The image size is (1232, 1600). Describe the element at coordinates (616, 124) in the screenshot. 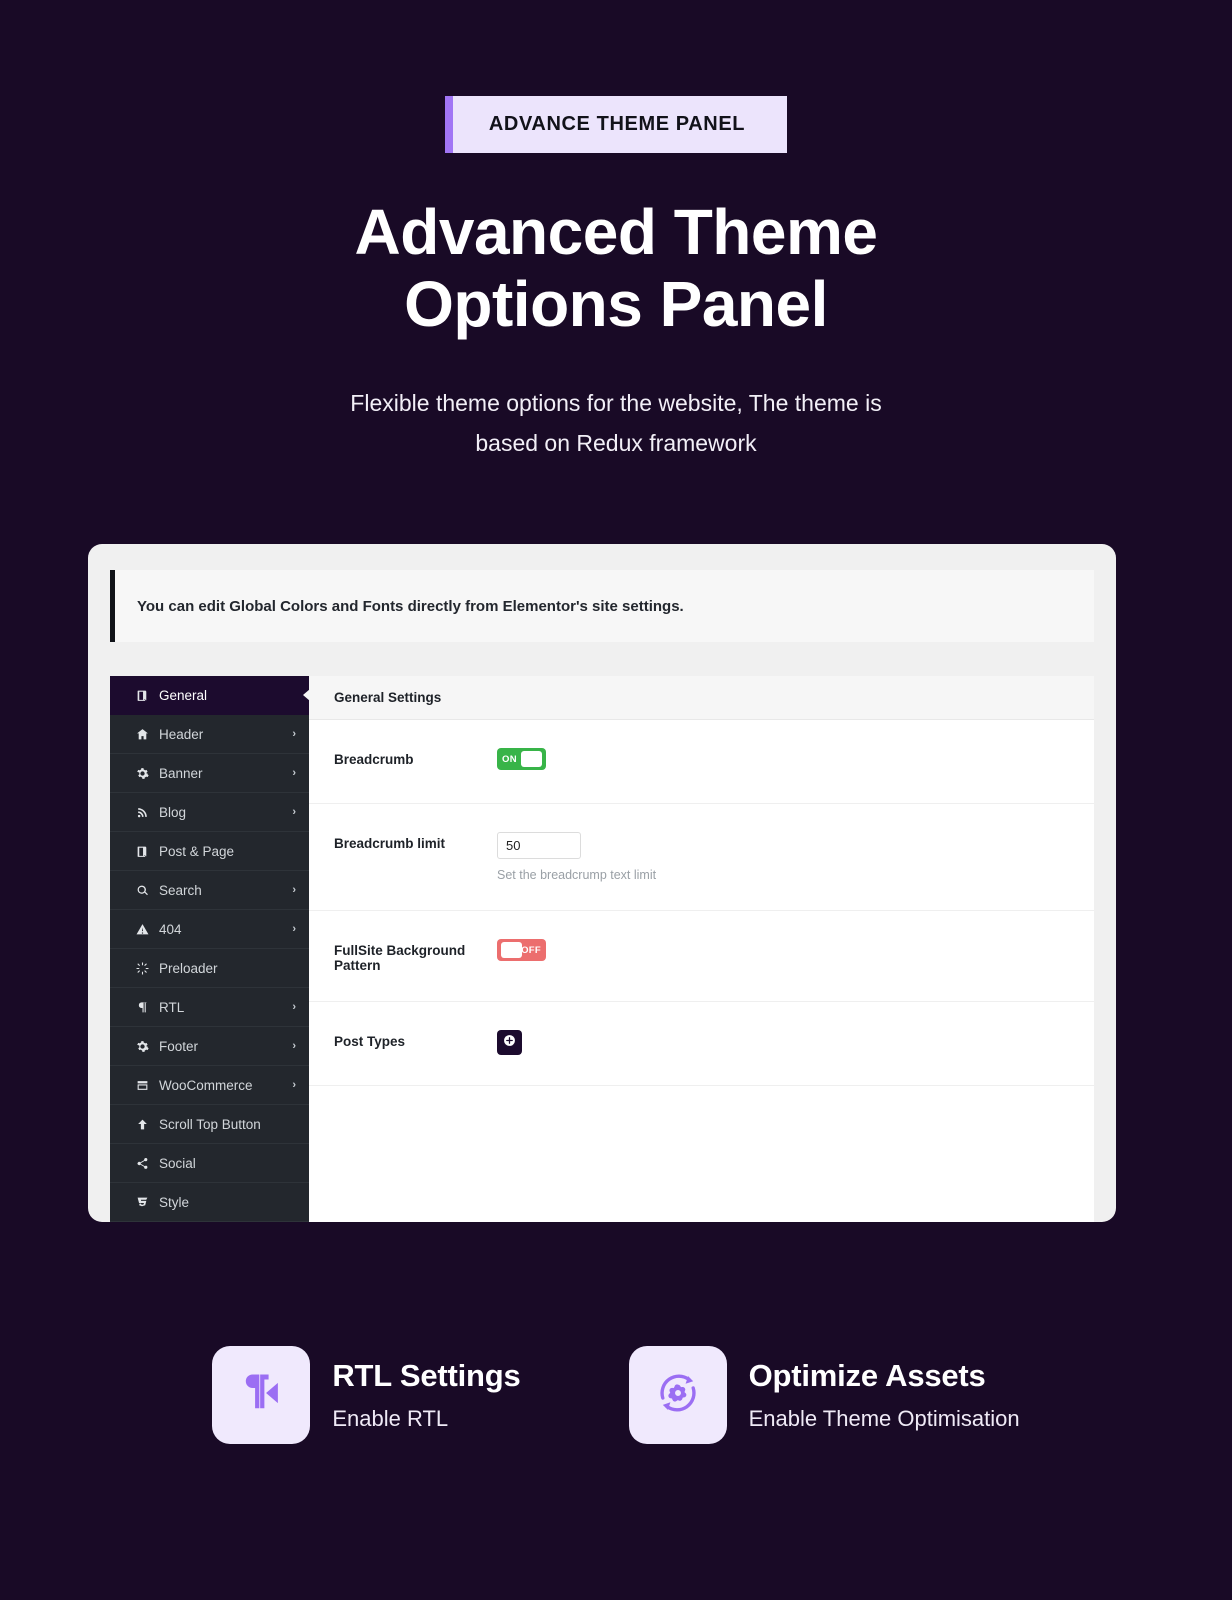

I see `hero-badge: ADVANCE THEME PANEL` at that location.